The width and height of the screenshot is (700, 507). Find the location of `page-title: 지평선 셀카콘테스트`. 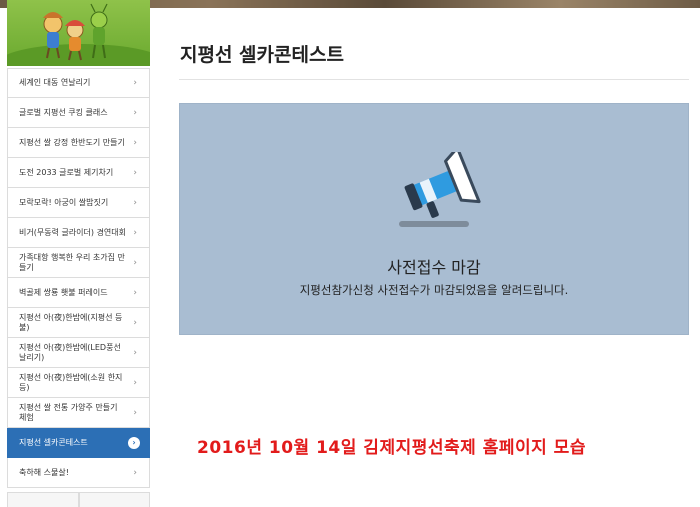

page-title: 지평선 셀카콘테스트 is located at coordinates (262, 55).